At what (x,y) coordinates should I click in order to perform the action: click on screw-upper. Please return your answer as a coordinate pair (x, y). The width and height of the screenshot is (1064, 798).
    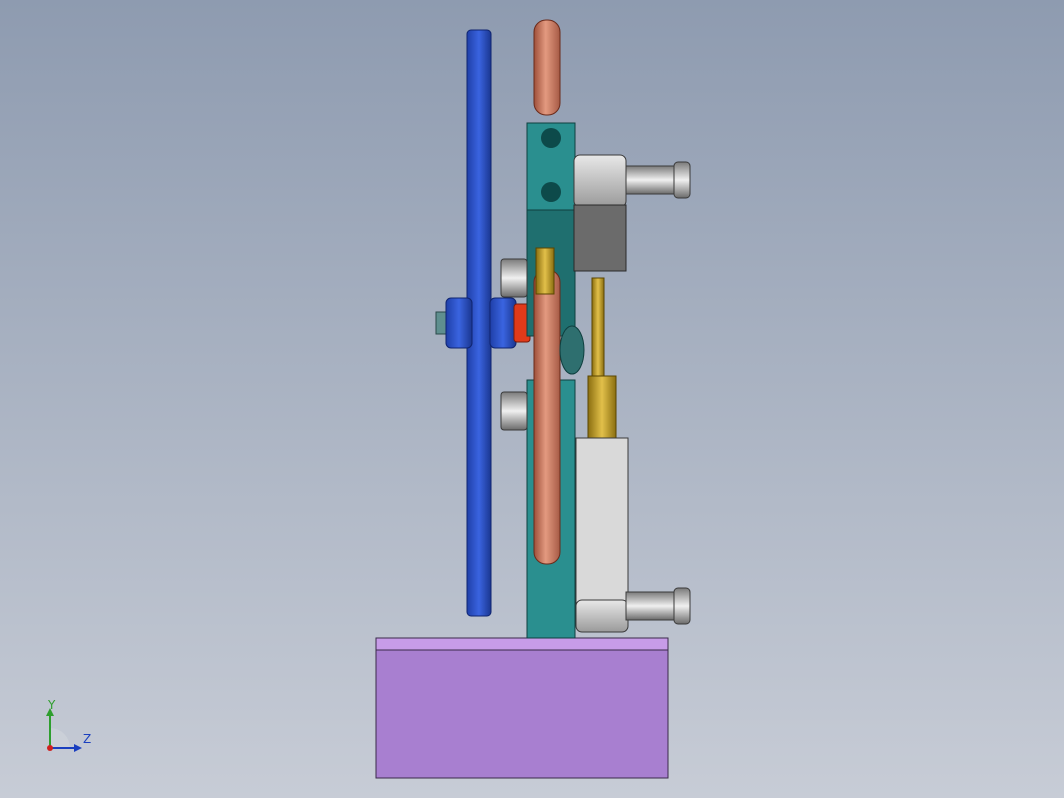
    Looking at the image, I should click on (658, 180).